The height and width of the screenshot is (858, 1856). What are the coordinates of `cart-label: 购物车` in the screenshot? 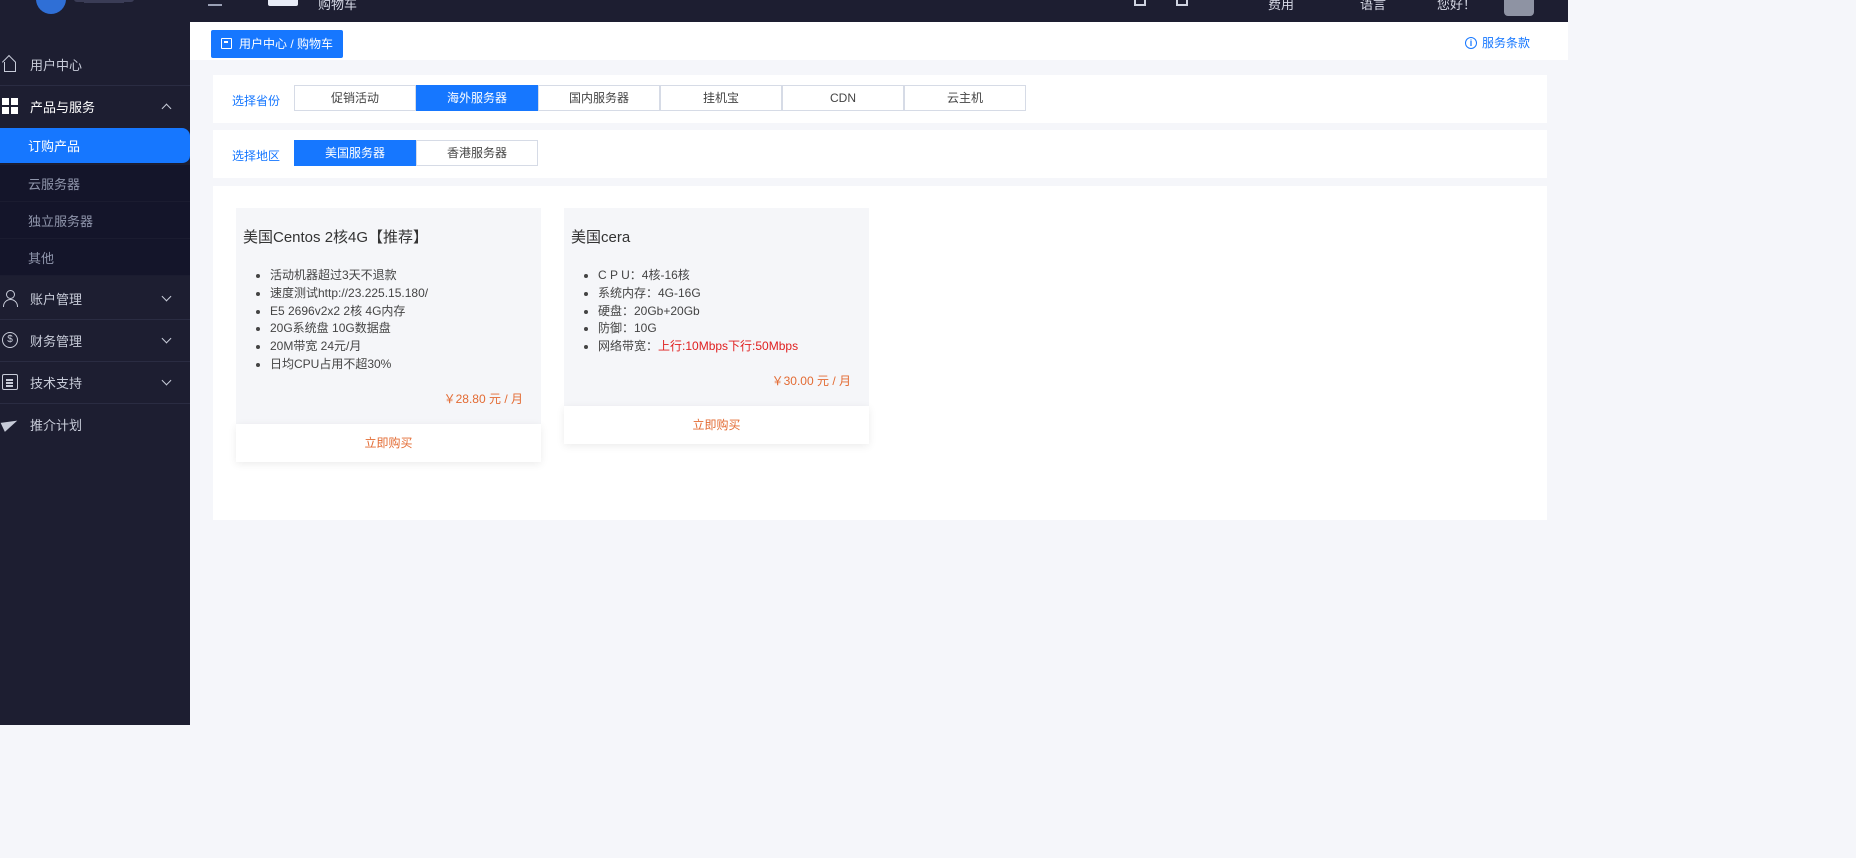 It's located at (337, 6).